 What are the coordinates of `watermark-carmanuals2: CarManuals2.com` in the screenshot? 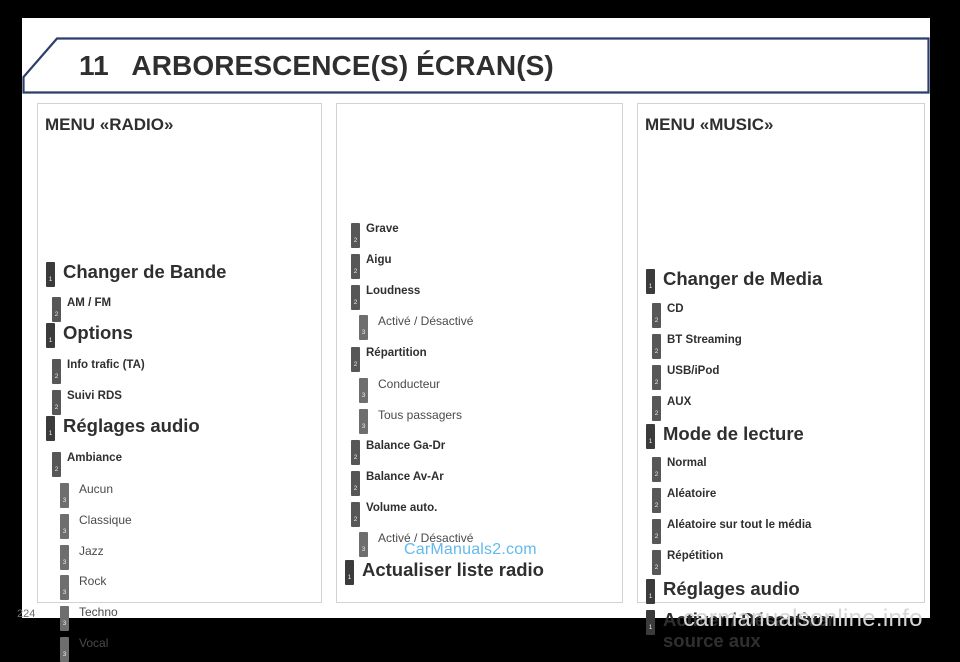 It's located at (470, 549).